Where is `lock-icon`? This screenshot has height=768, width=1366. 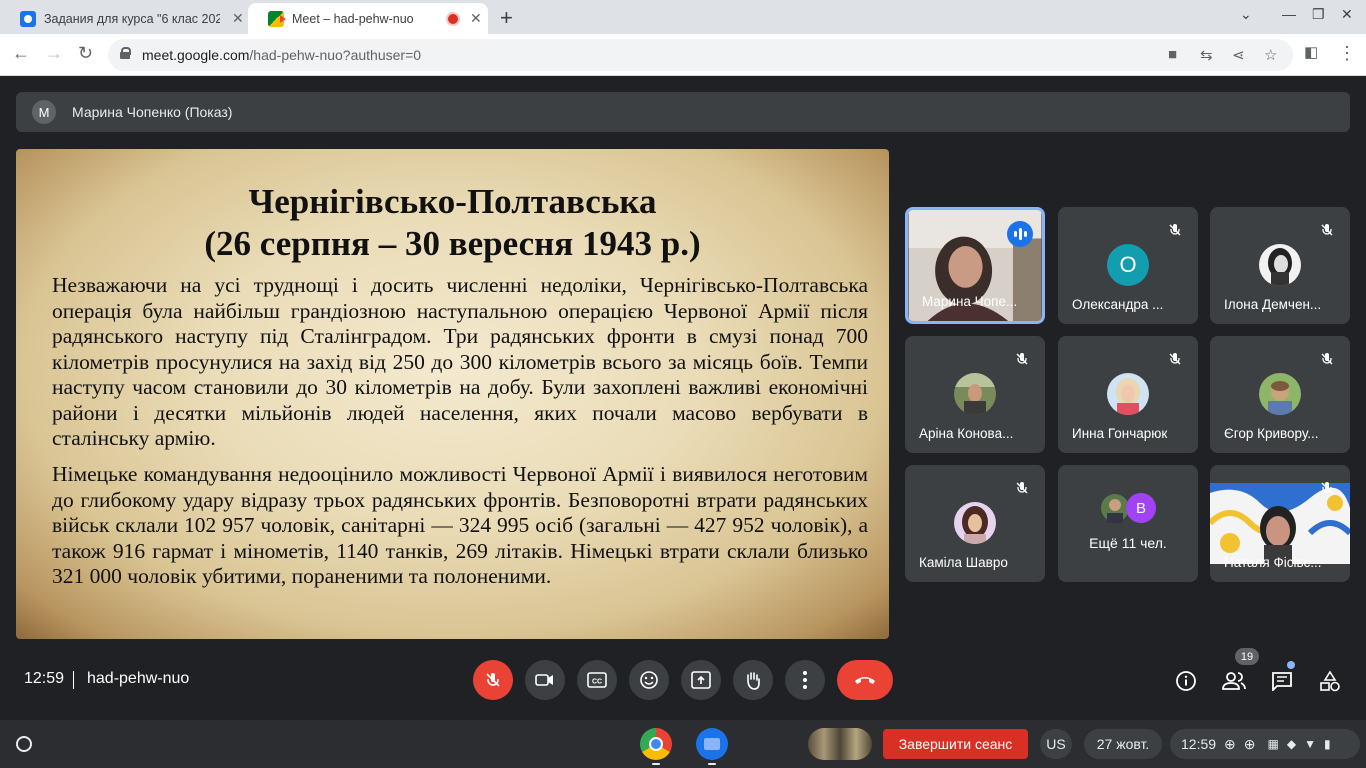 lock-icon is located at coordinates (125, 53).